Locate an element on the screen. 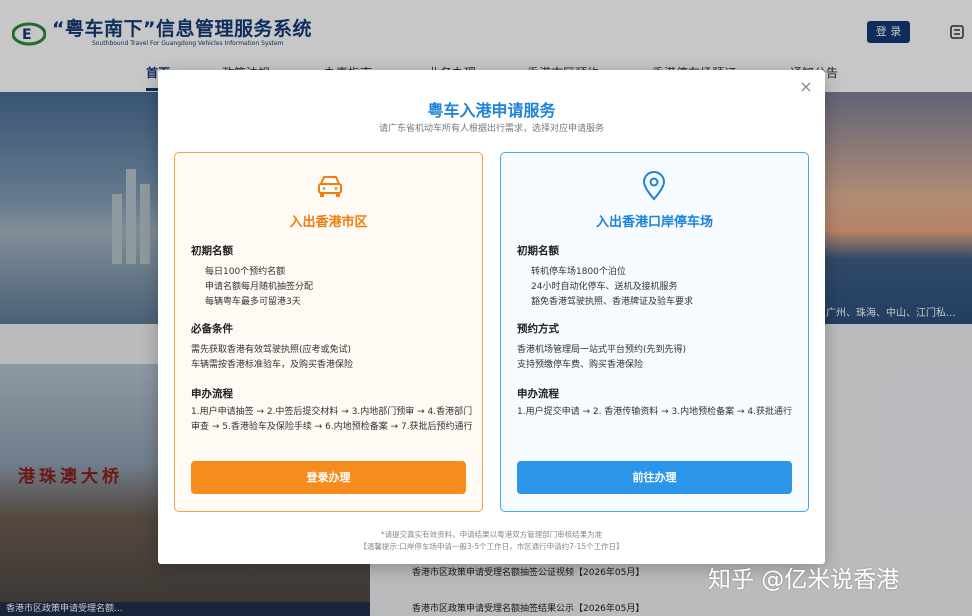  quota-line: 转机停车场1800个泊位 is located at coordinates (578, 272).